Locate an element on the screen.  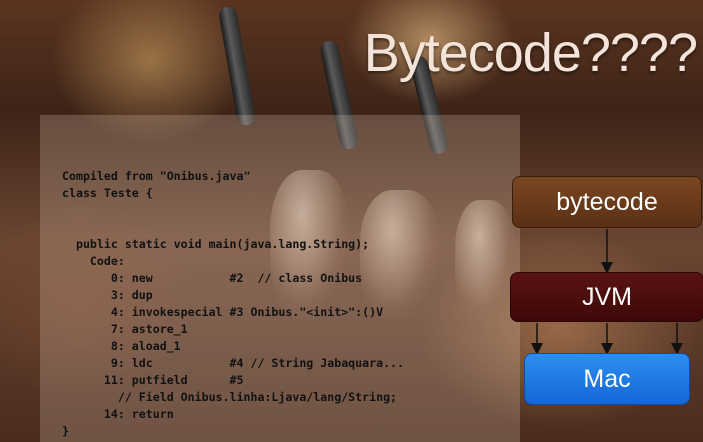
jvm-box: JVM is located at coordinates (606, 297).